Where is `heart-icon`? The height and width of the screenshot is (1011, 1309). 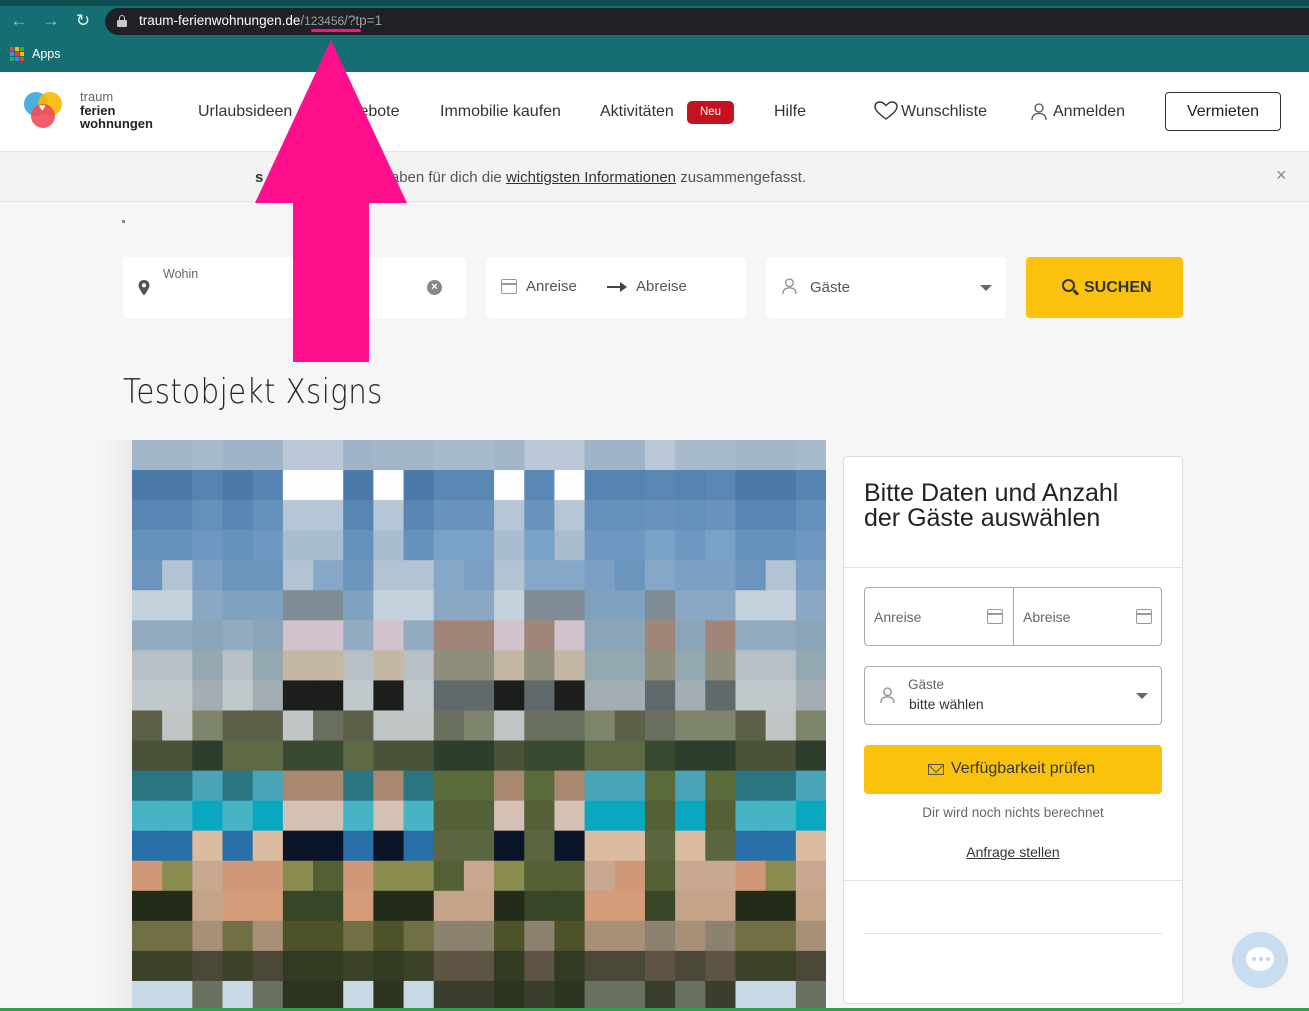 heart-icon is located at coordinates (886, 111).